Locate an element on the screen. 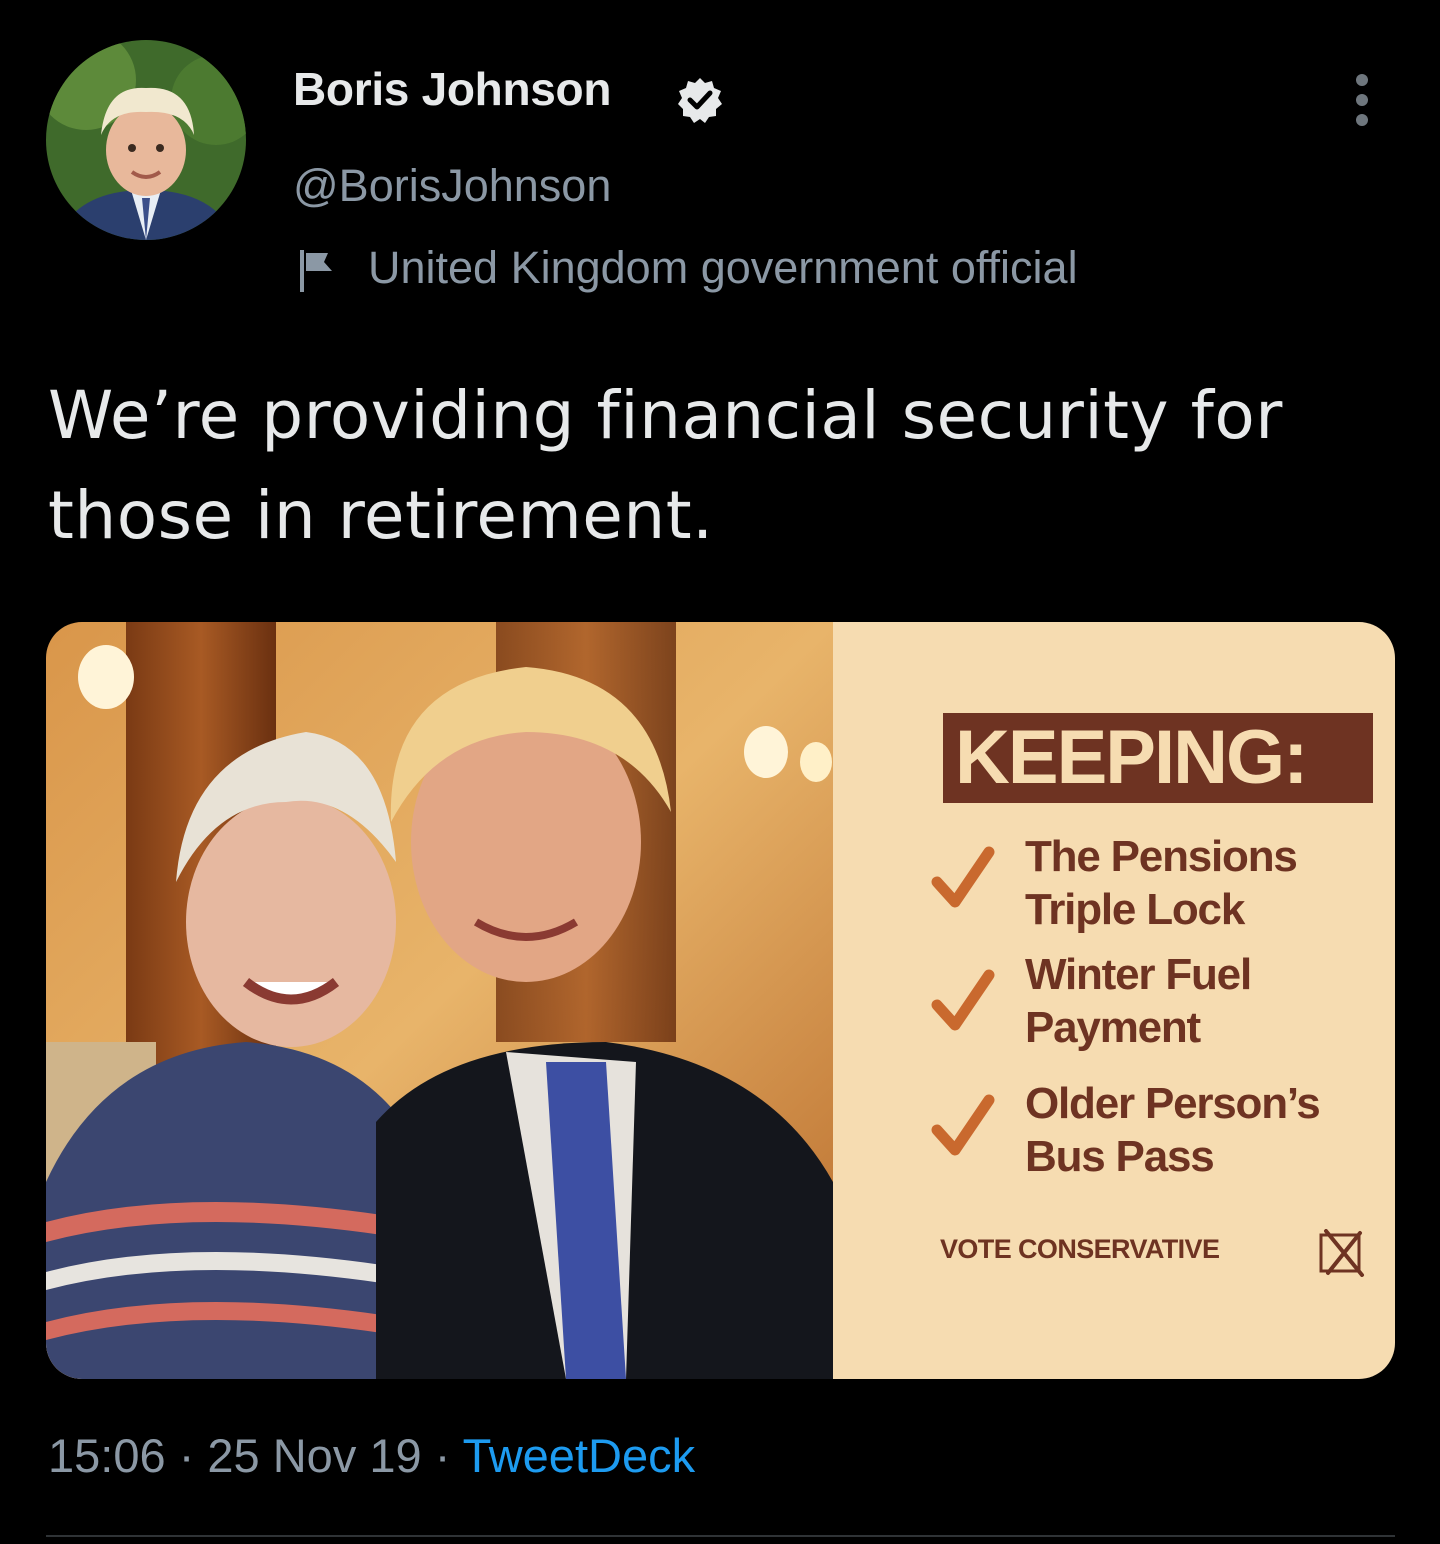  tweet-date: 25 Nov 19 is located at coordinates (314, 1455).